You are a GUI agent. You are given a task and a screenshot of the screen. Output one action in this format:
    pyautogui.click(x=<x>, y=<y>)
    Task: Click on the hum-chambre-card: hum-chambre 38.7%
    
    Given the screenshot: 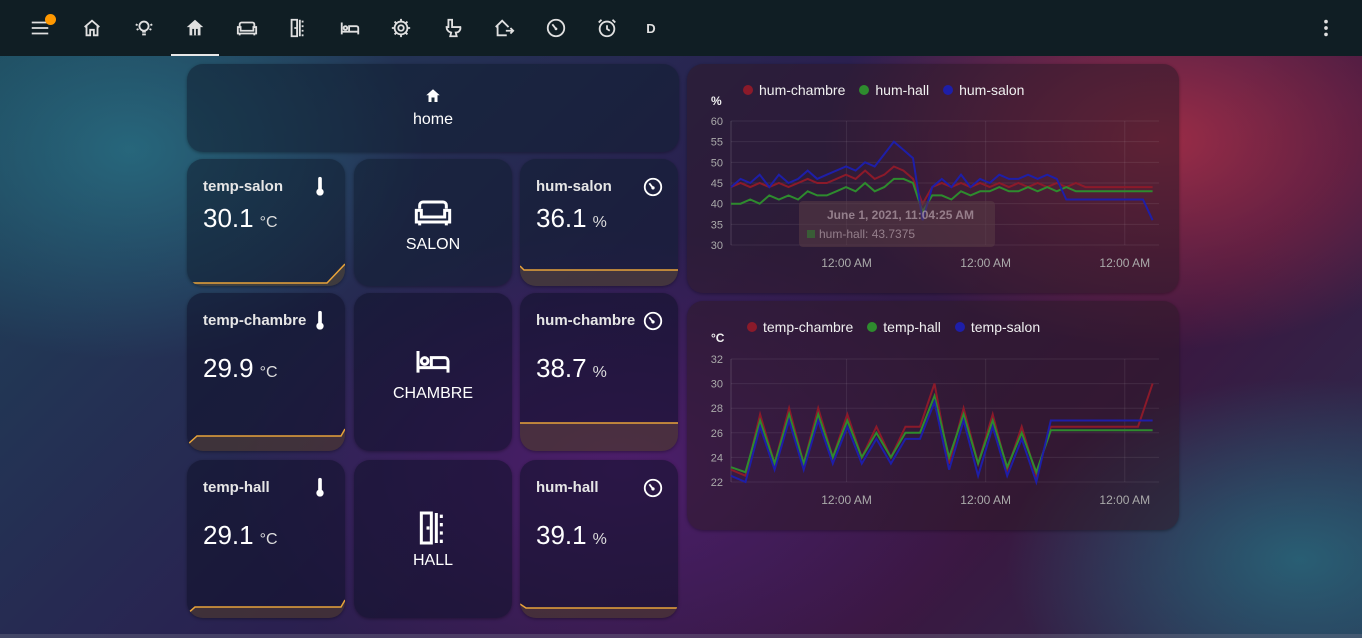 What is the action you would take?
    pyautogui.click(x=599, y=372)
    